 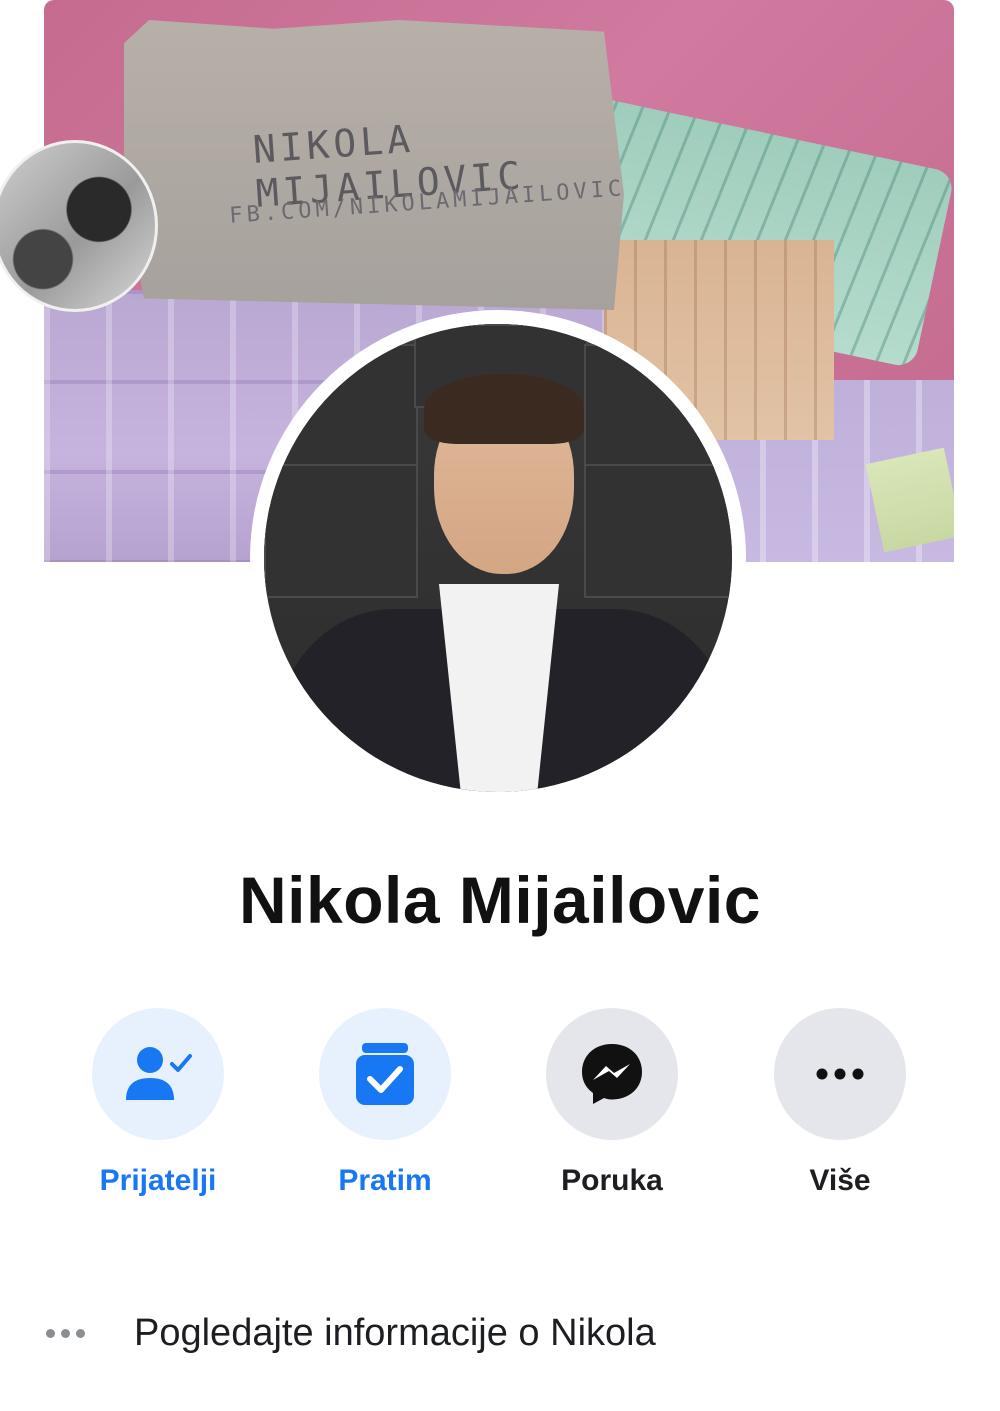 I want to click on message-button: Poruka, so click(x=612, y=1103).